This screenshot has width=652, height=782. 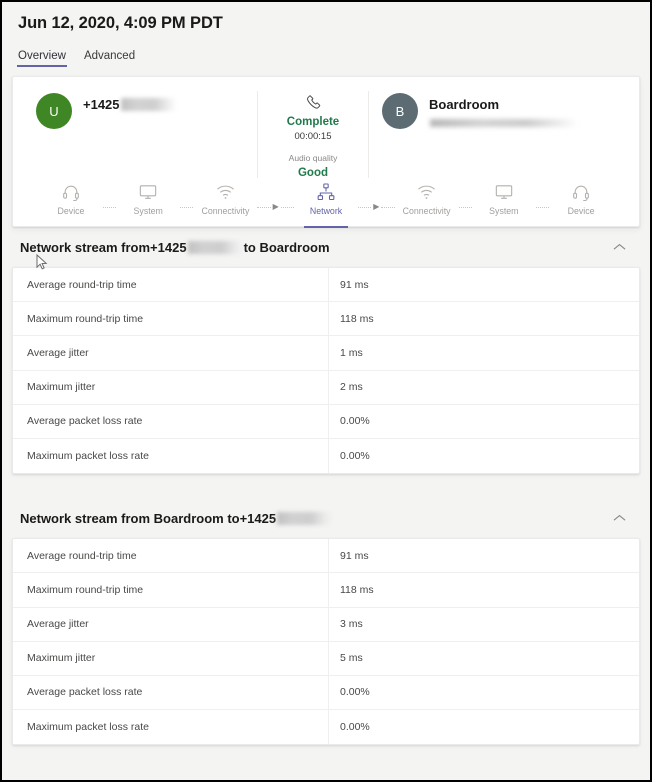 I want to click on caller-number: +1425, so click(x=101, y=104).